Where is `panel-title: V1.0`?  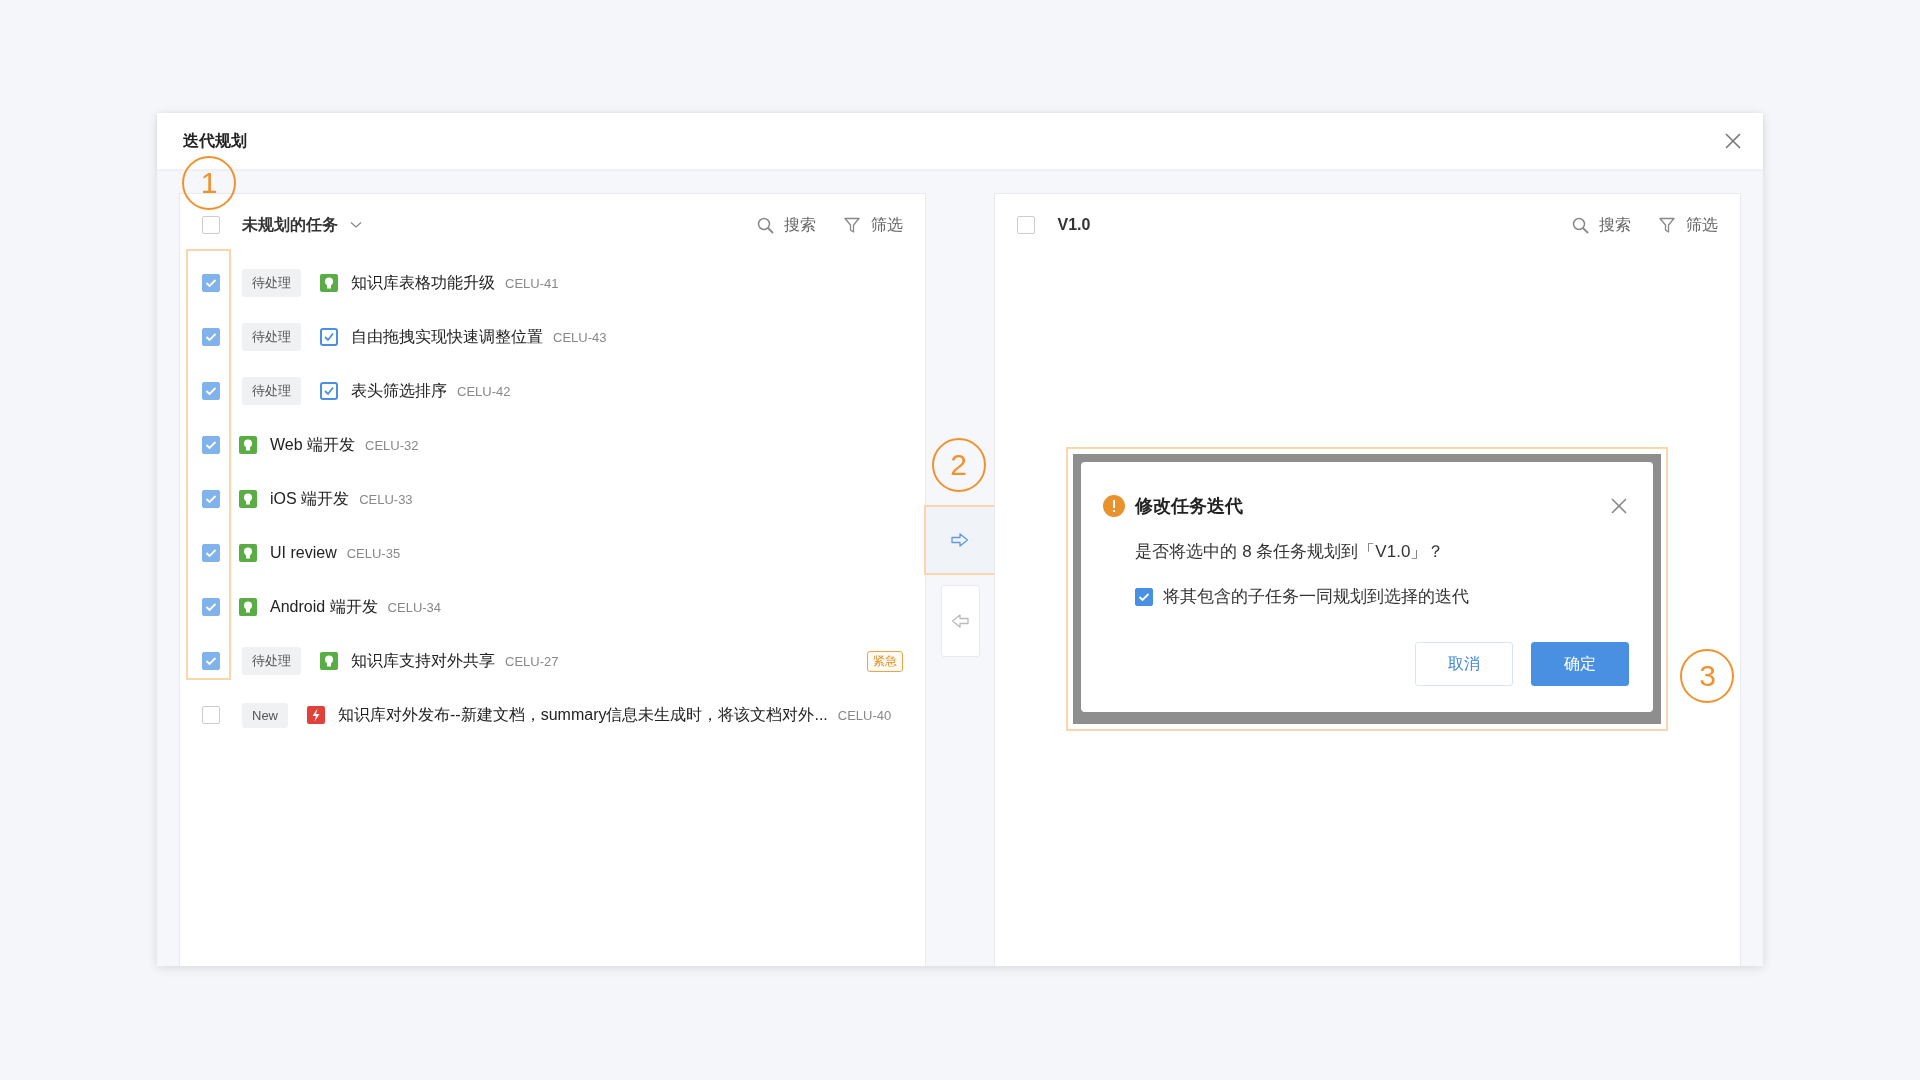
panel-title: V1.0 is located at coordinates (1074, 225).